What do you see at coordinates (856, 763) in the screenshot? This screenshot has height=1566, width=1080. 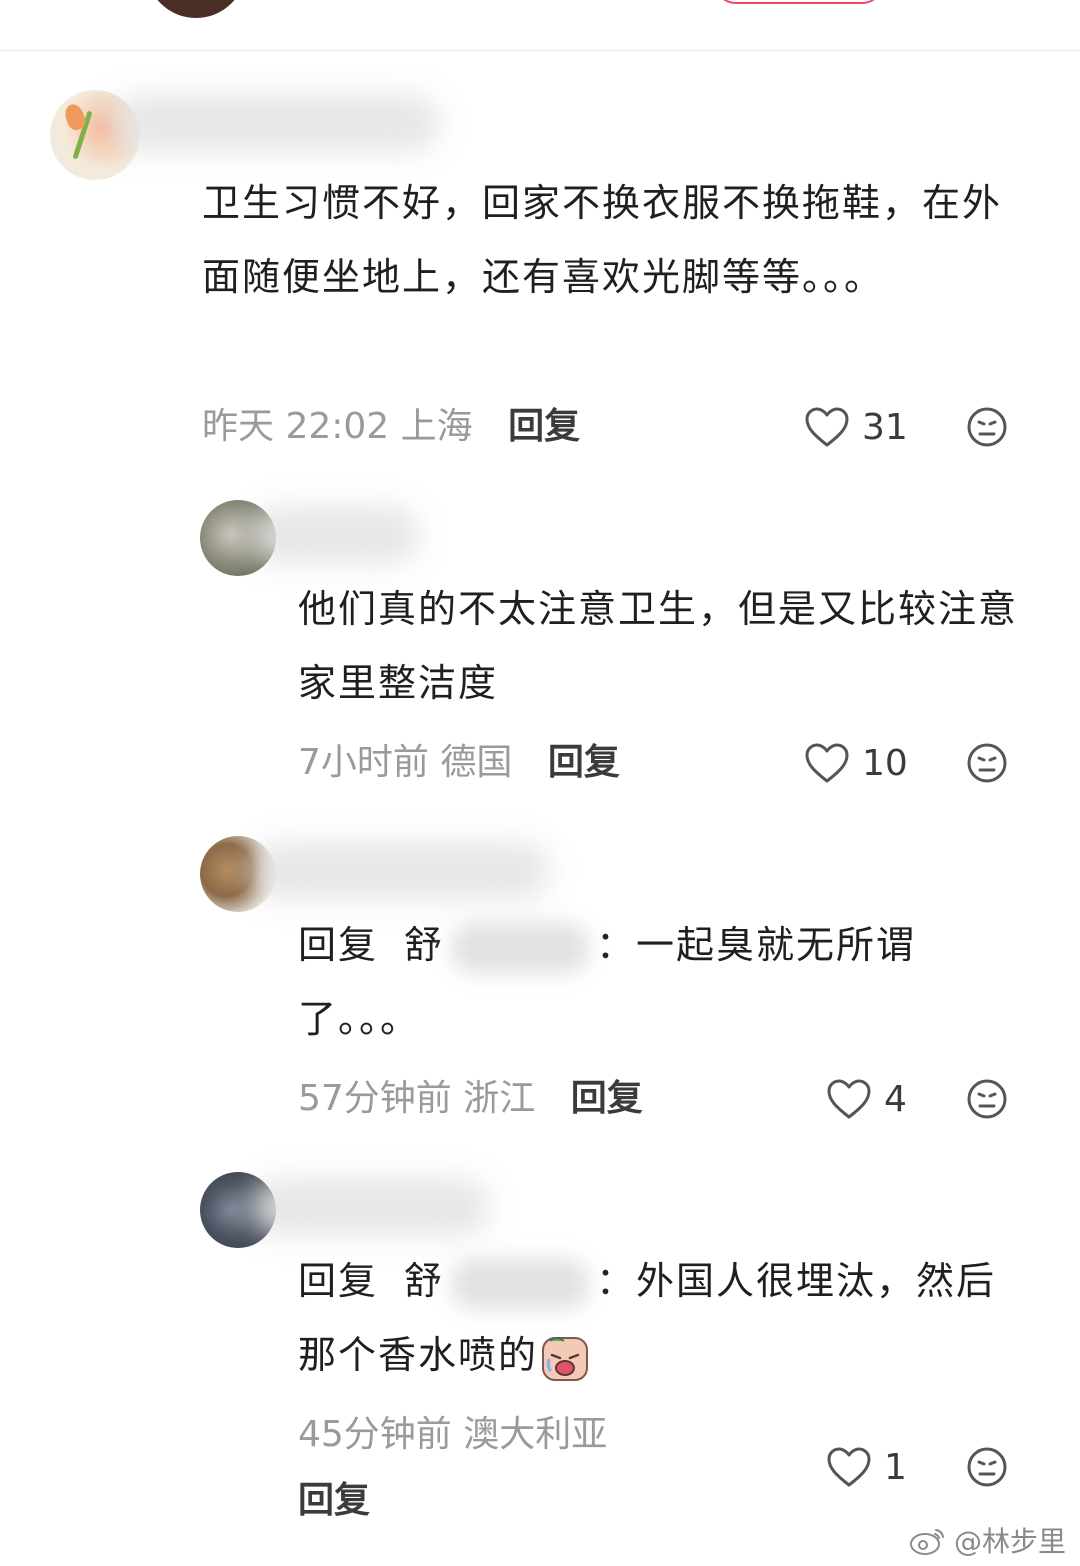 I see `like-button: 10` at bounding box center [856, 763].